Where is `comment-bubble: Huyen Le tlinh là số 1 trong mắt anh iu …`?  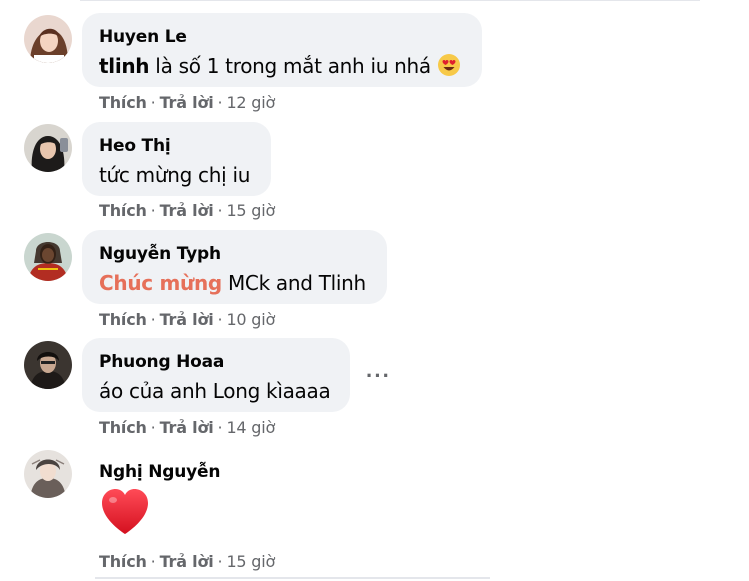
comment-bubble: Huyen Le tlinh là số 1 trong mắt anh iu … is located at coordinates (282, 50).